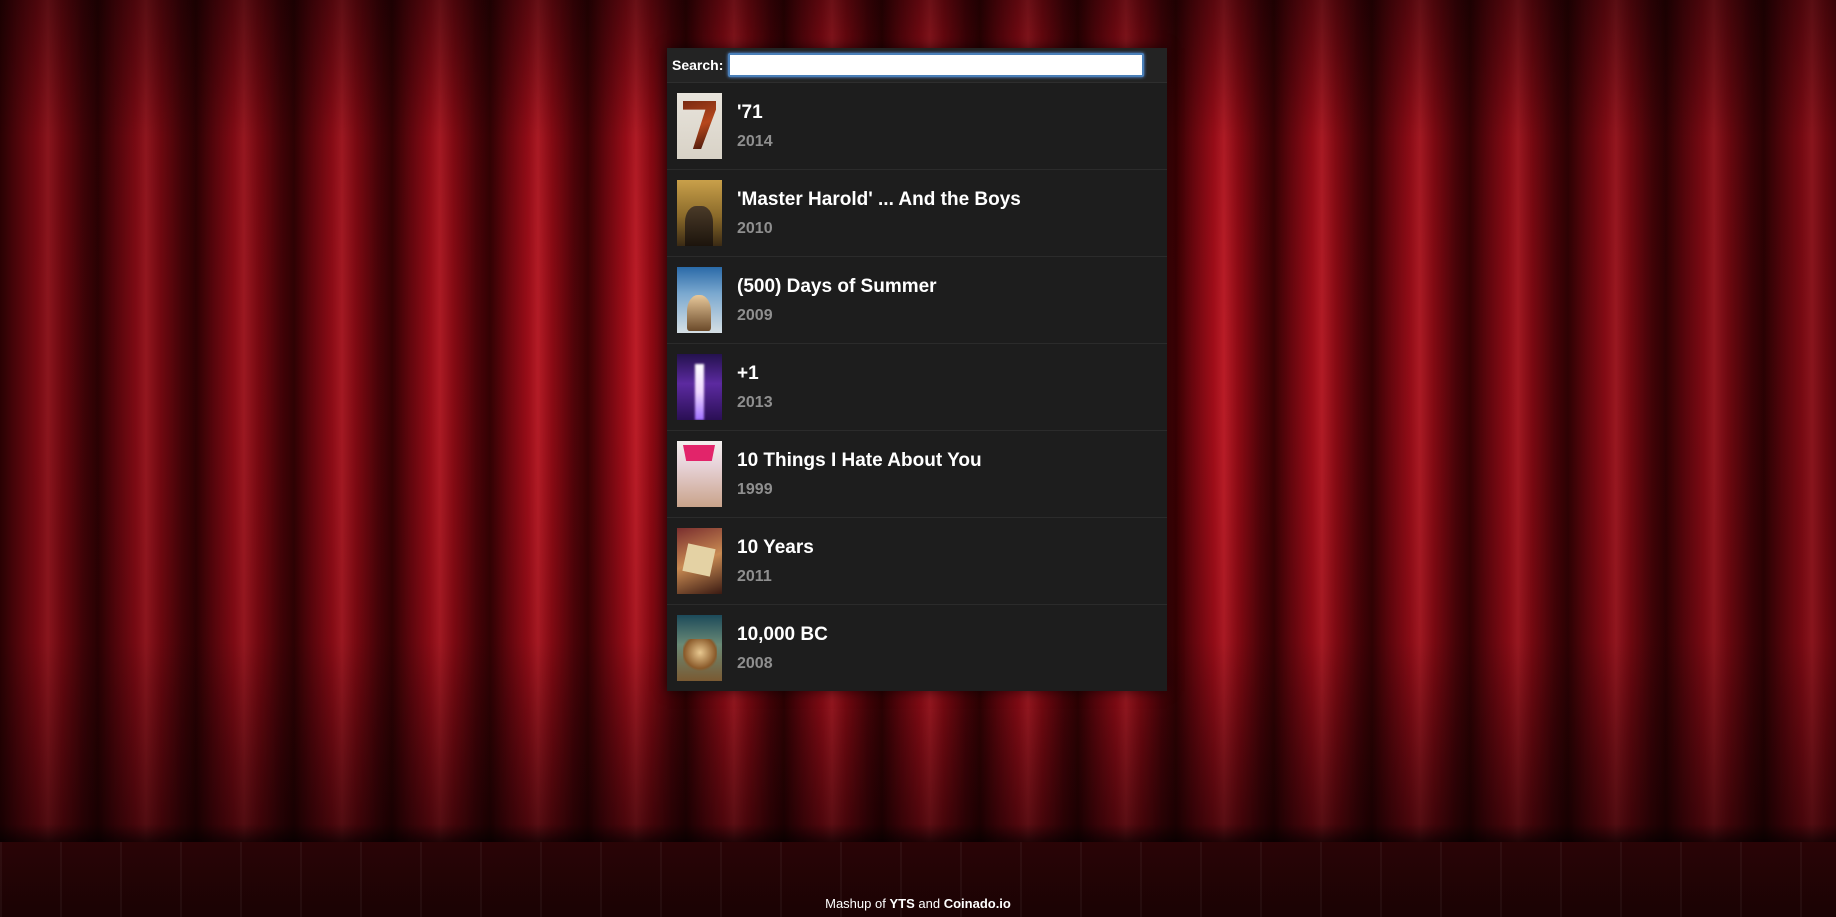  What do you see at coordinates (859, 460) in the screenshot?
I see `movie-title: 10 Things I Hate About You` at bounding box center [859, 460].